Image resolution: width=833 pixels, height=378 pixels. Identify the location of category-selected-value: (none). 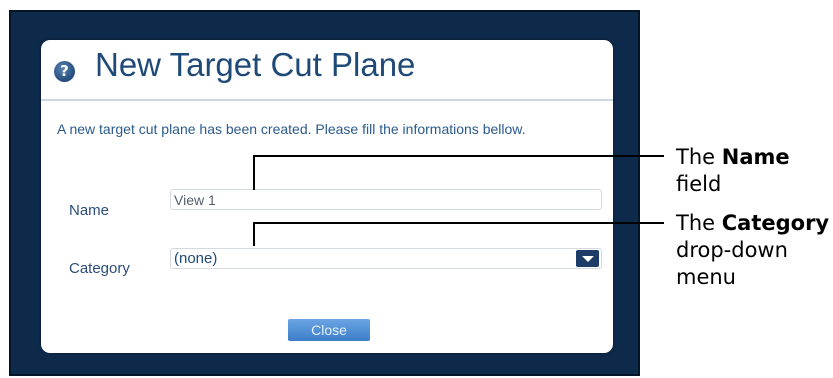
(196, 258).